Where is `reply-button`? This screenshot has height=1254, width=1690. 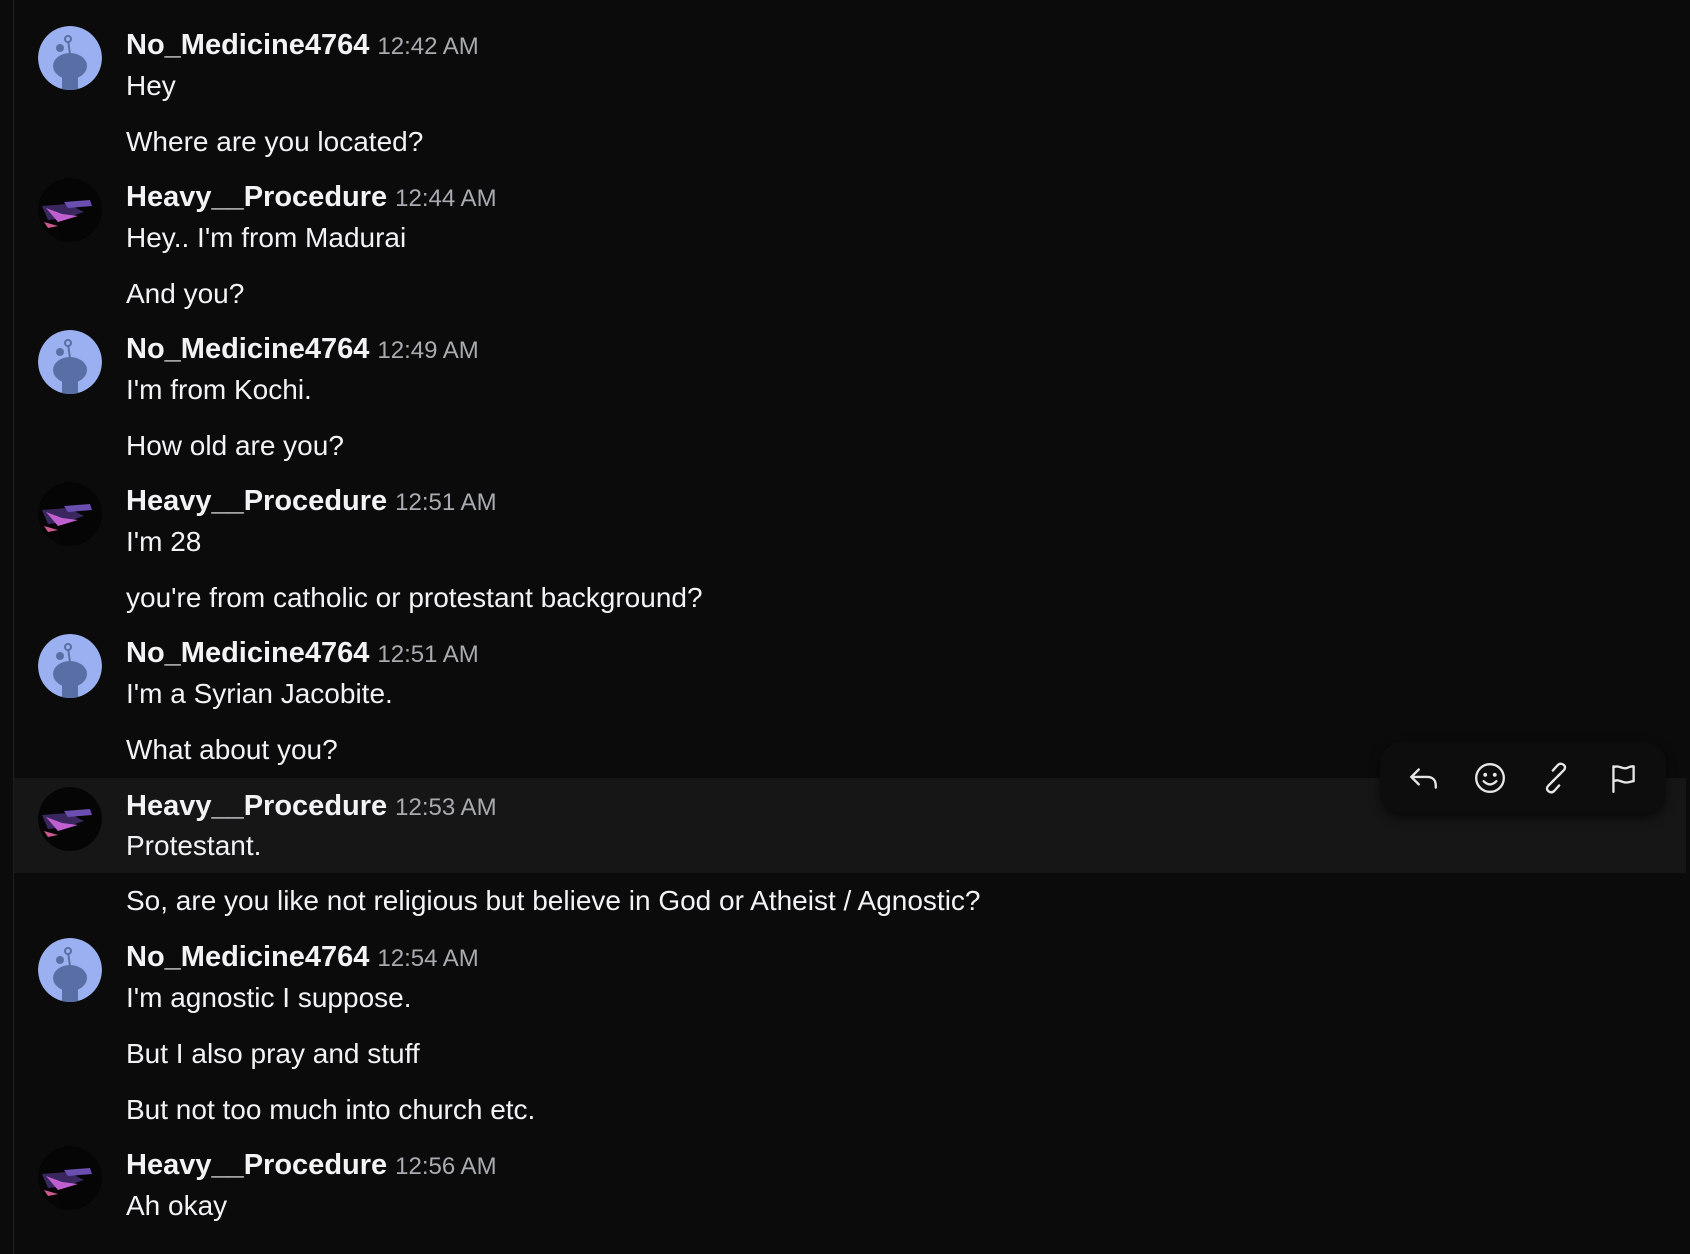 reply-button is located at coordinates (1423, 778).